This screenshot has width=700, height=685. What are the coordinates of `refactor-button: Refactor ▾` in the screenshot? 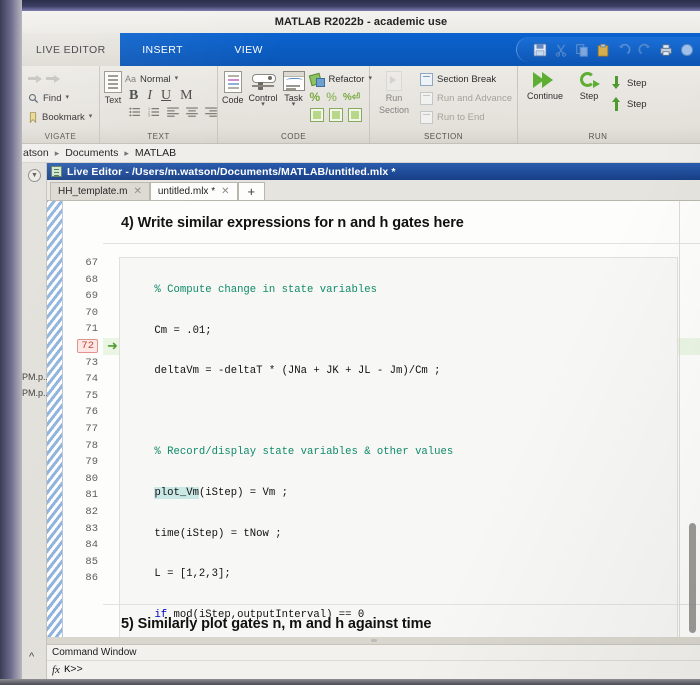 It's located at (341, 79).